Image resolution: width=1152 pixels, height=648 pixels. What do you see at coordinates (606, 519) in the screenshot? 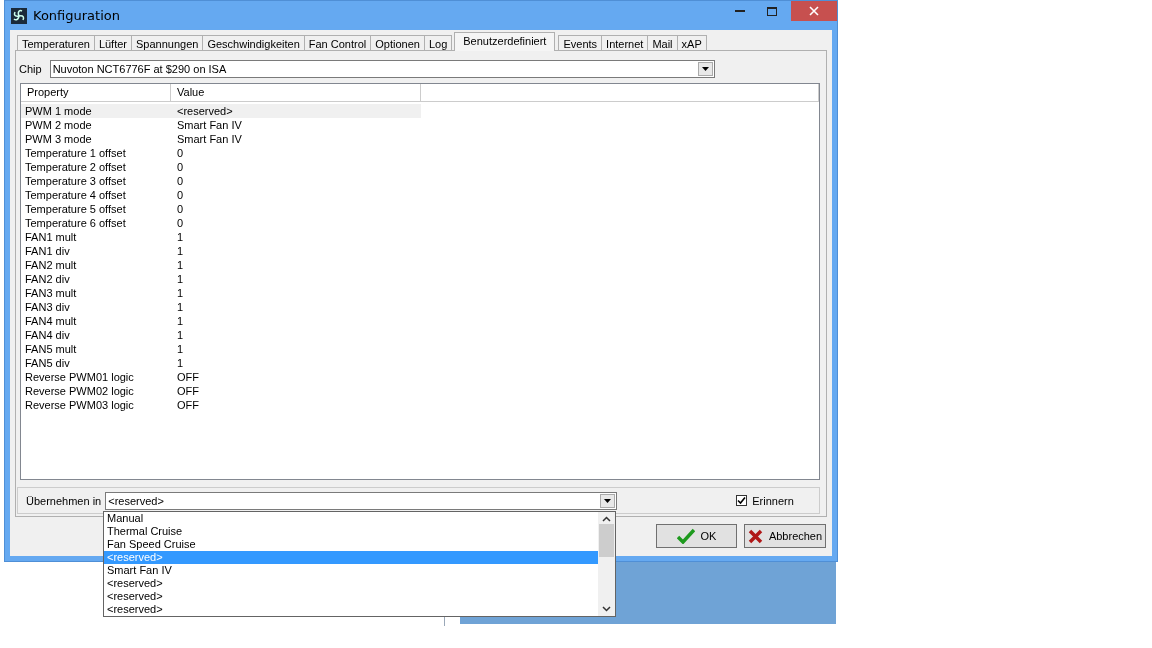
I see `scroll-up-icon` at bounding box center [606, 519].